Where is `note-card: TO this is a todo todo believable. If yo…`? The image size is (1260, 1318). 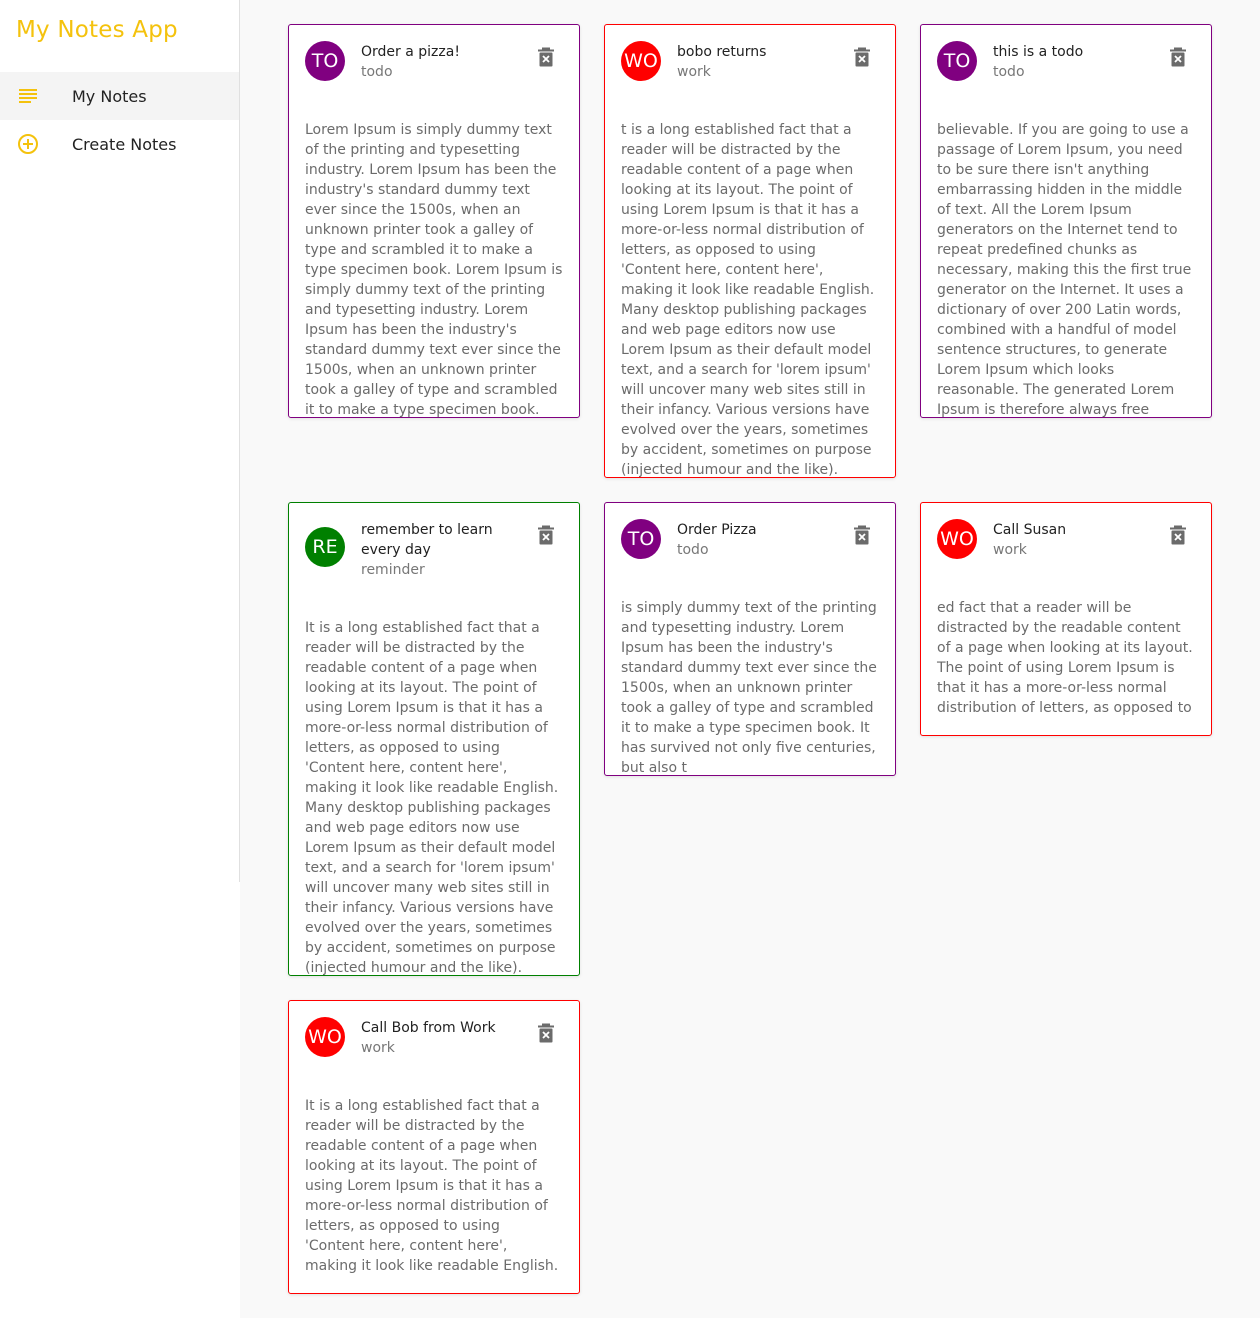
note-card: TO this is a todo todo believable. If yo… is located at coordinates (1066, 221).